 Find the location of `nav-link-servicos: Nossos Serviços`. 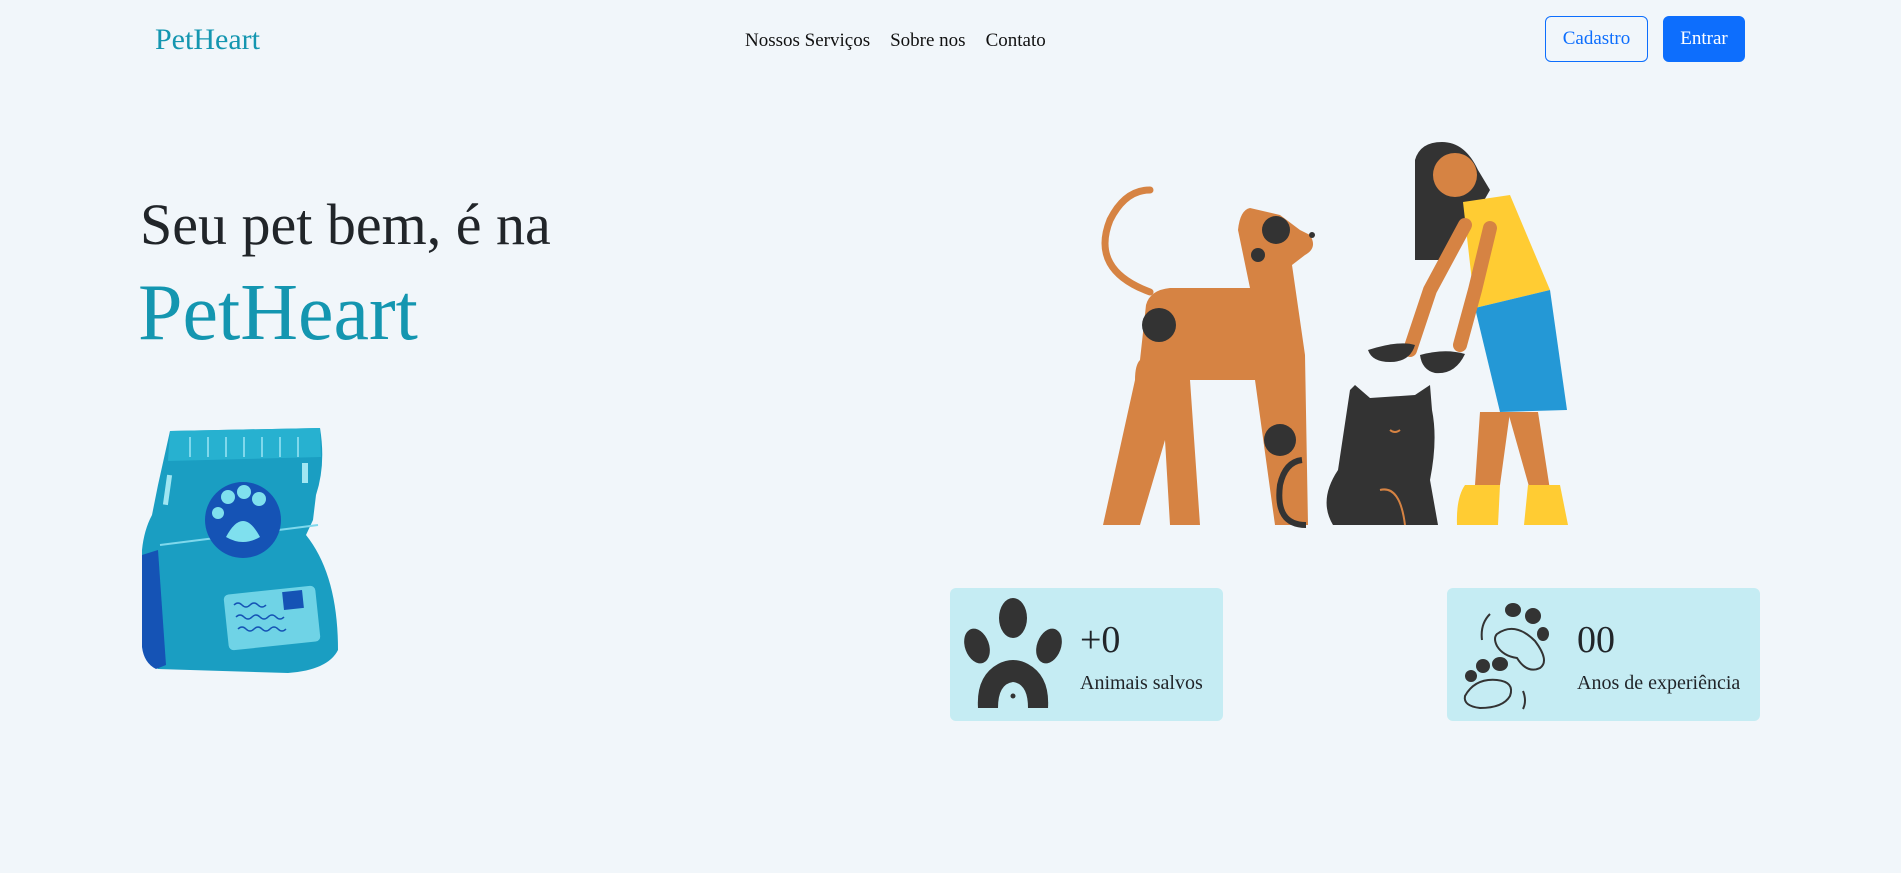

nav-link-servicos: Nossos Serviços is located at coordinates (807, 40).